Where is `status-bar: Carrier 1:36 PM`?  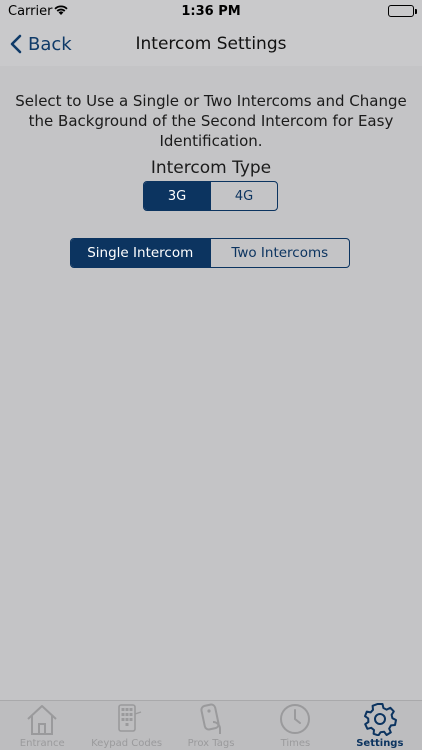 status-bar: Carrier 1:36 PM is located at coordinates (211, 11).